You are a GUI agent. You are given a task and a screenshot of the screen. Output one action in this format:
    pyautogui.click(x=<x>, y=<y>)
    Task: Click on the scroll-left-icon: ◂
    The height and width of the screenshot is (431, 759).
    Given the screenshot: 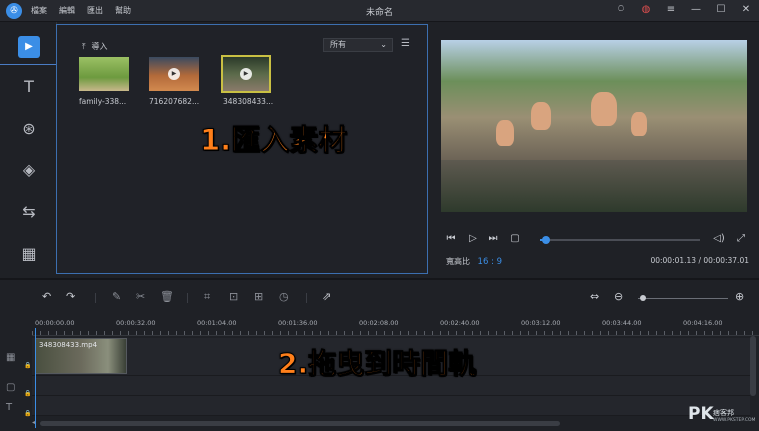 What is the action you would take?
    pyautogui.click(x=33, y=422)
    